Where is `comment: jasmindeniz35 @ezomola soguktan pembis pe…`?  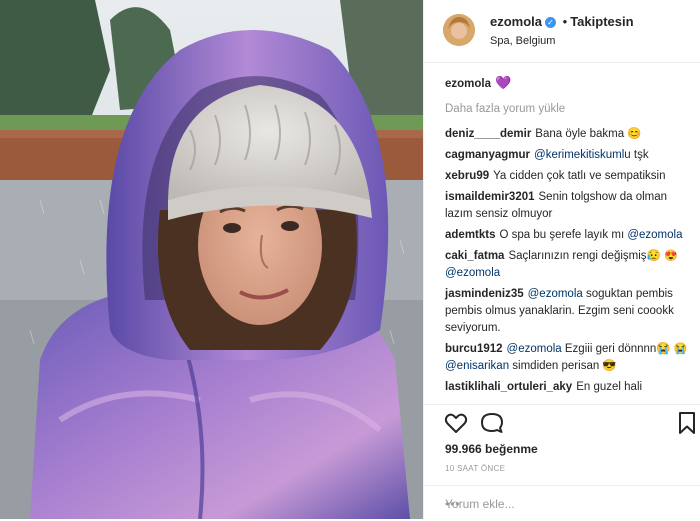
comment: jasmindeniz35 @ezomola soguktan pembis pe… is located at coordinates (570, 311).